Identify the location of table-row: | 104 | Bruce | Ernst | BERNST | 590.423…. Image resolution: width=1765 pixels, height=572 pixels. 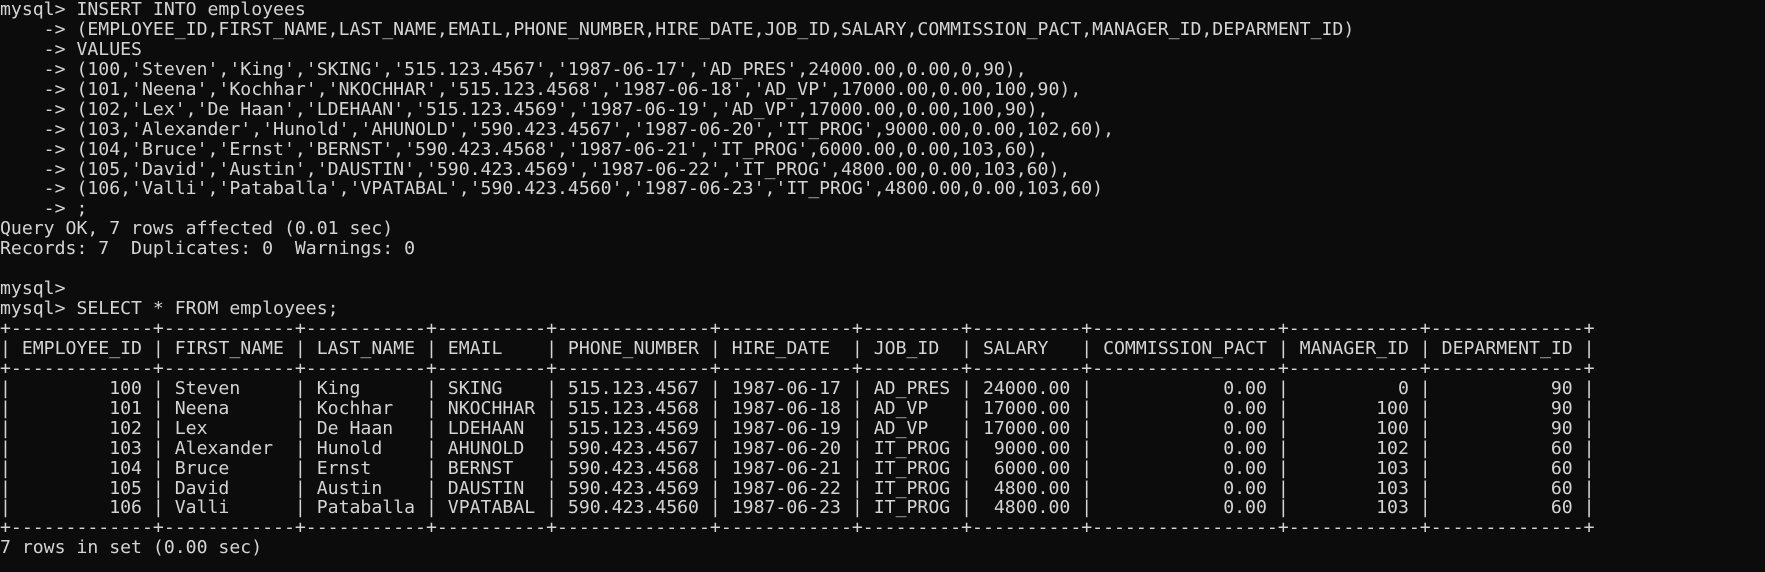
(797, 468).